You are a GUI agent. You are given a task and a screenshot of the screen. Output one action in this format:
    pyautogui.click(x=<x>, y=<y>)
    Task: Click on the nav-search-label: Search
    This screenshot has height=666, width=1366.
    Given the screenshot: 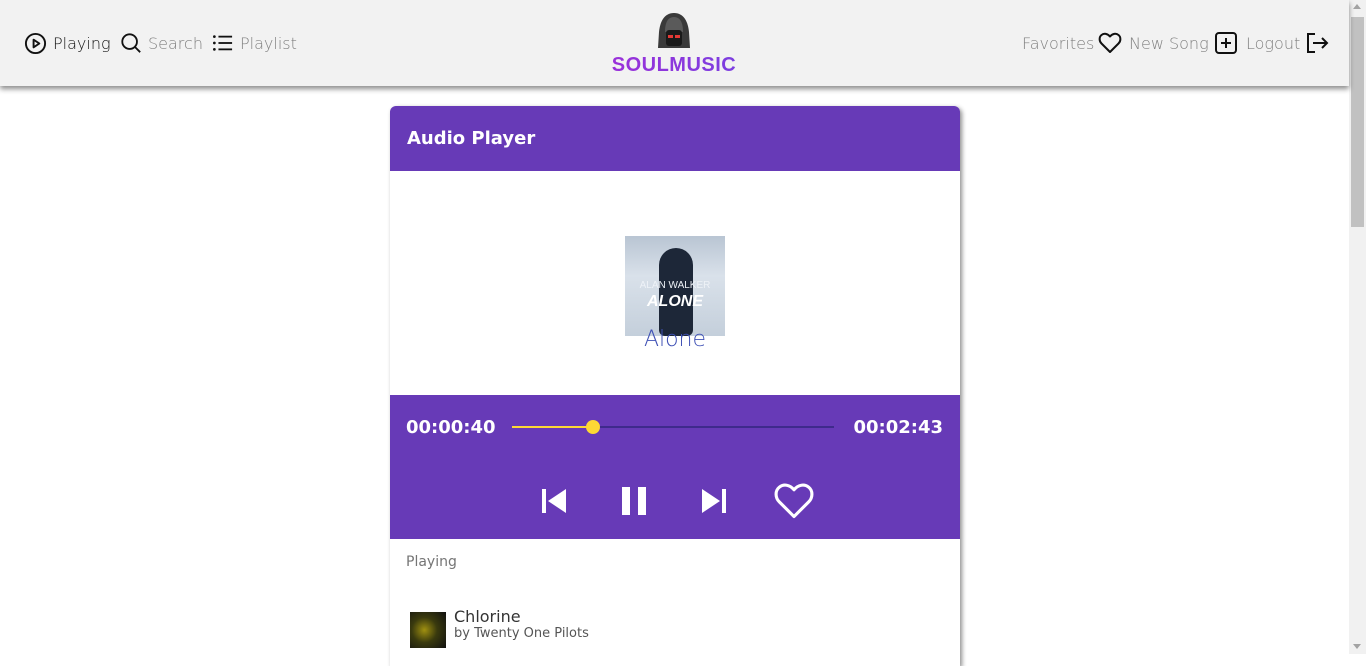 What is the action you would take?
    pyautogui.click(x=175, y=43)
    